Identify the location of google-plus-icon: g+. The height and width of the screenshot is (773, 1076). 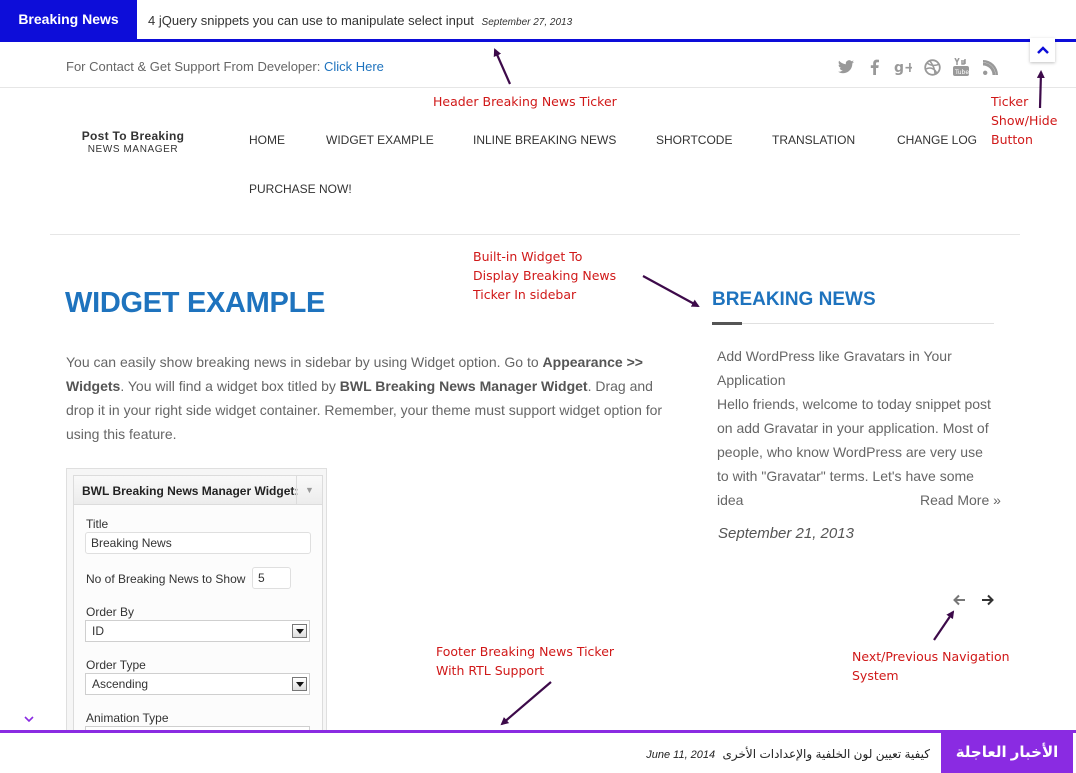
(903, 67).